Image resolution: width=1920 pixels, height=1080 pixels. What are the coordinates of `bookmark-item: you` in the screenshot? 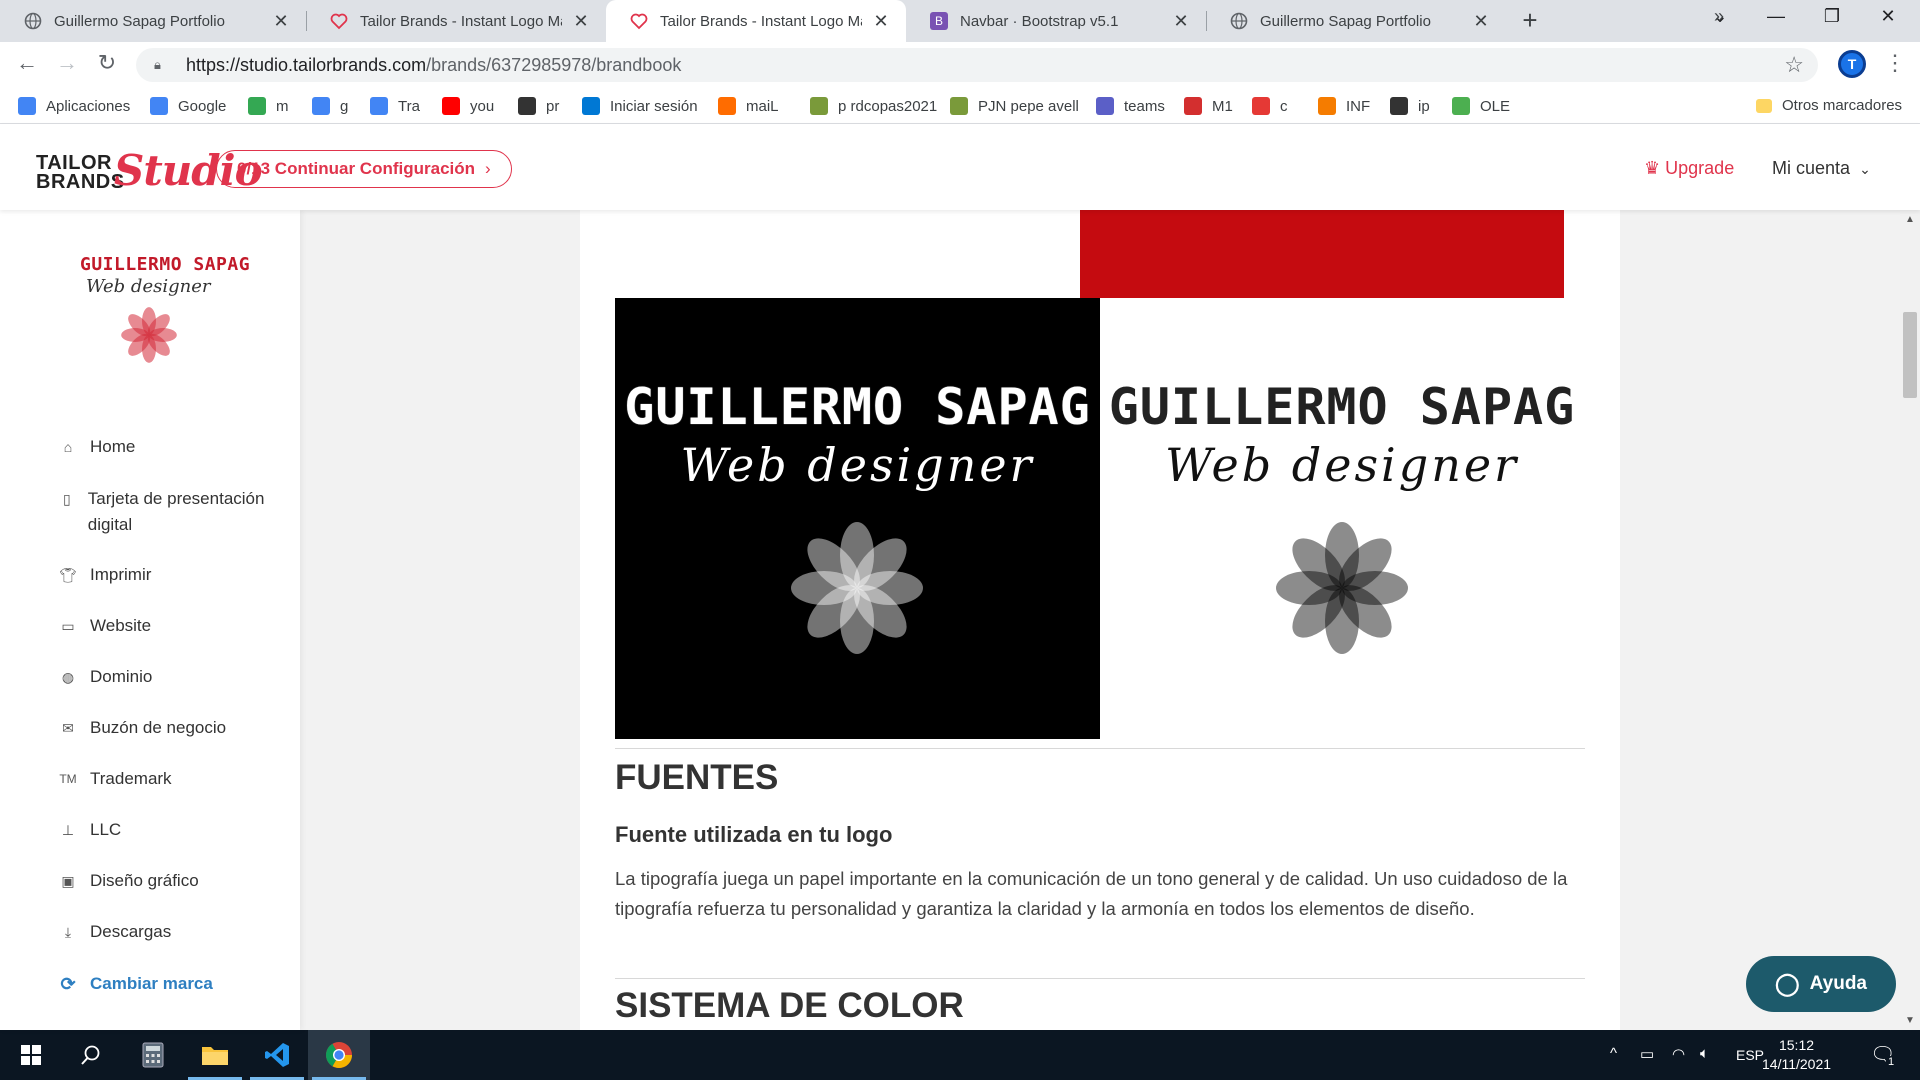 It's located at (468, 106).